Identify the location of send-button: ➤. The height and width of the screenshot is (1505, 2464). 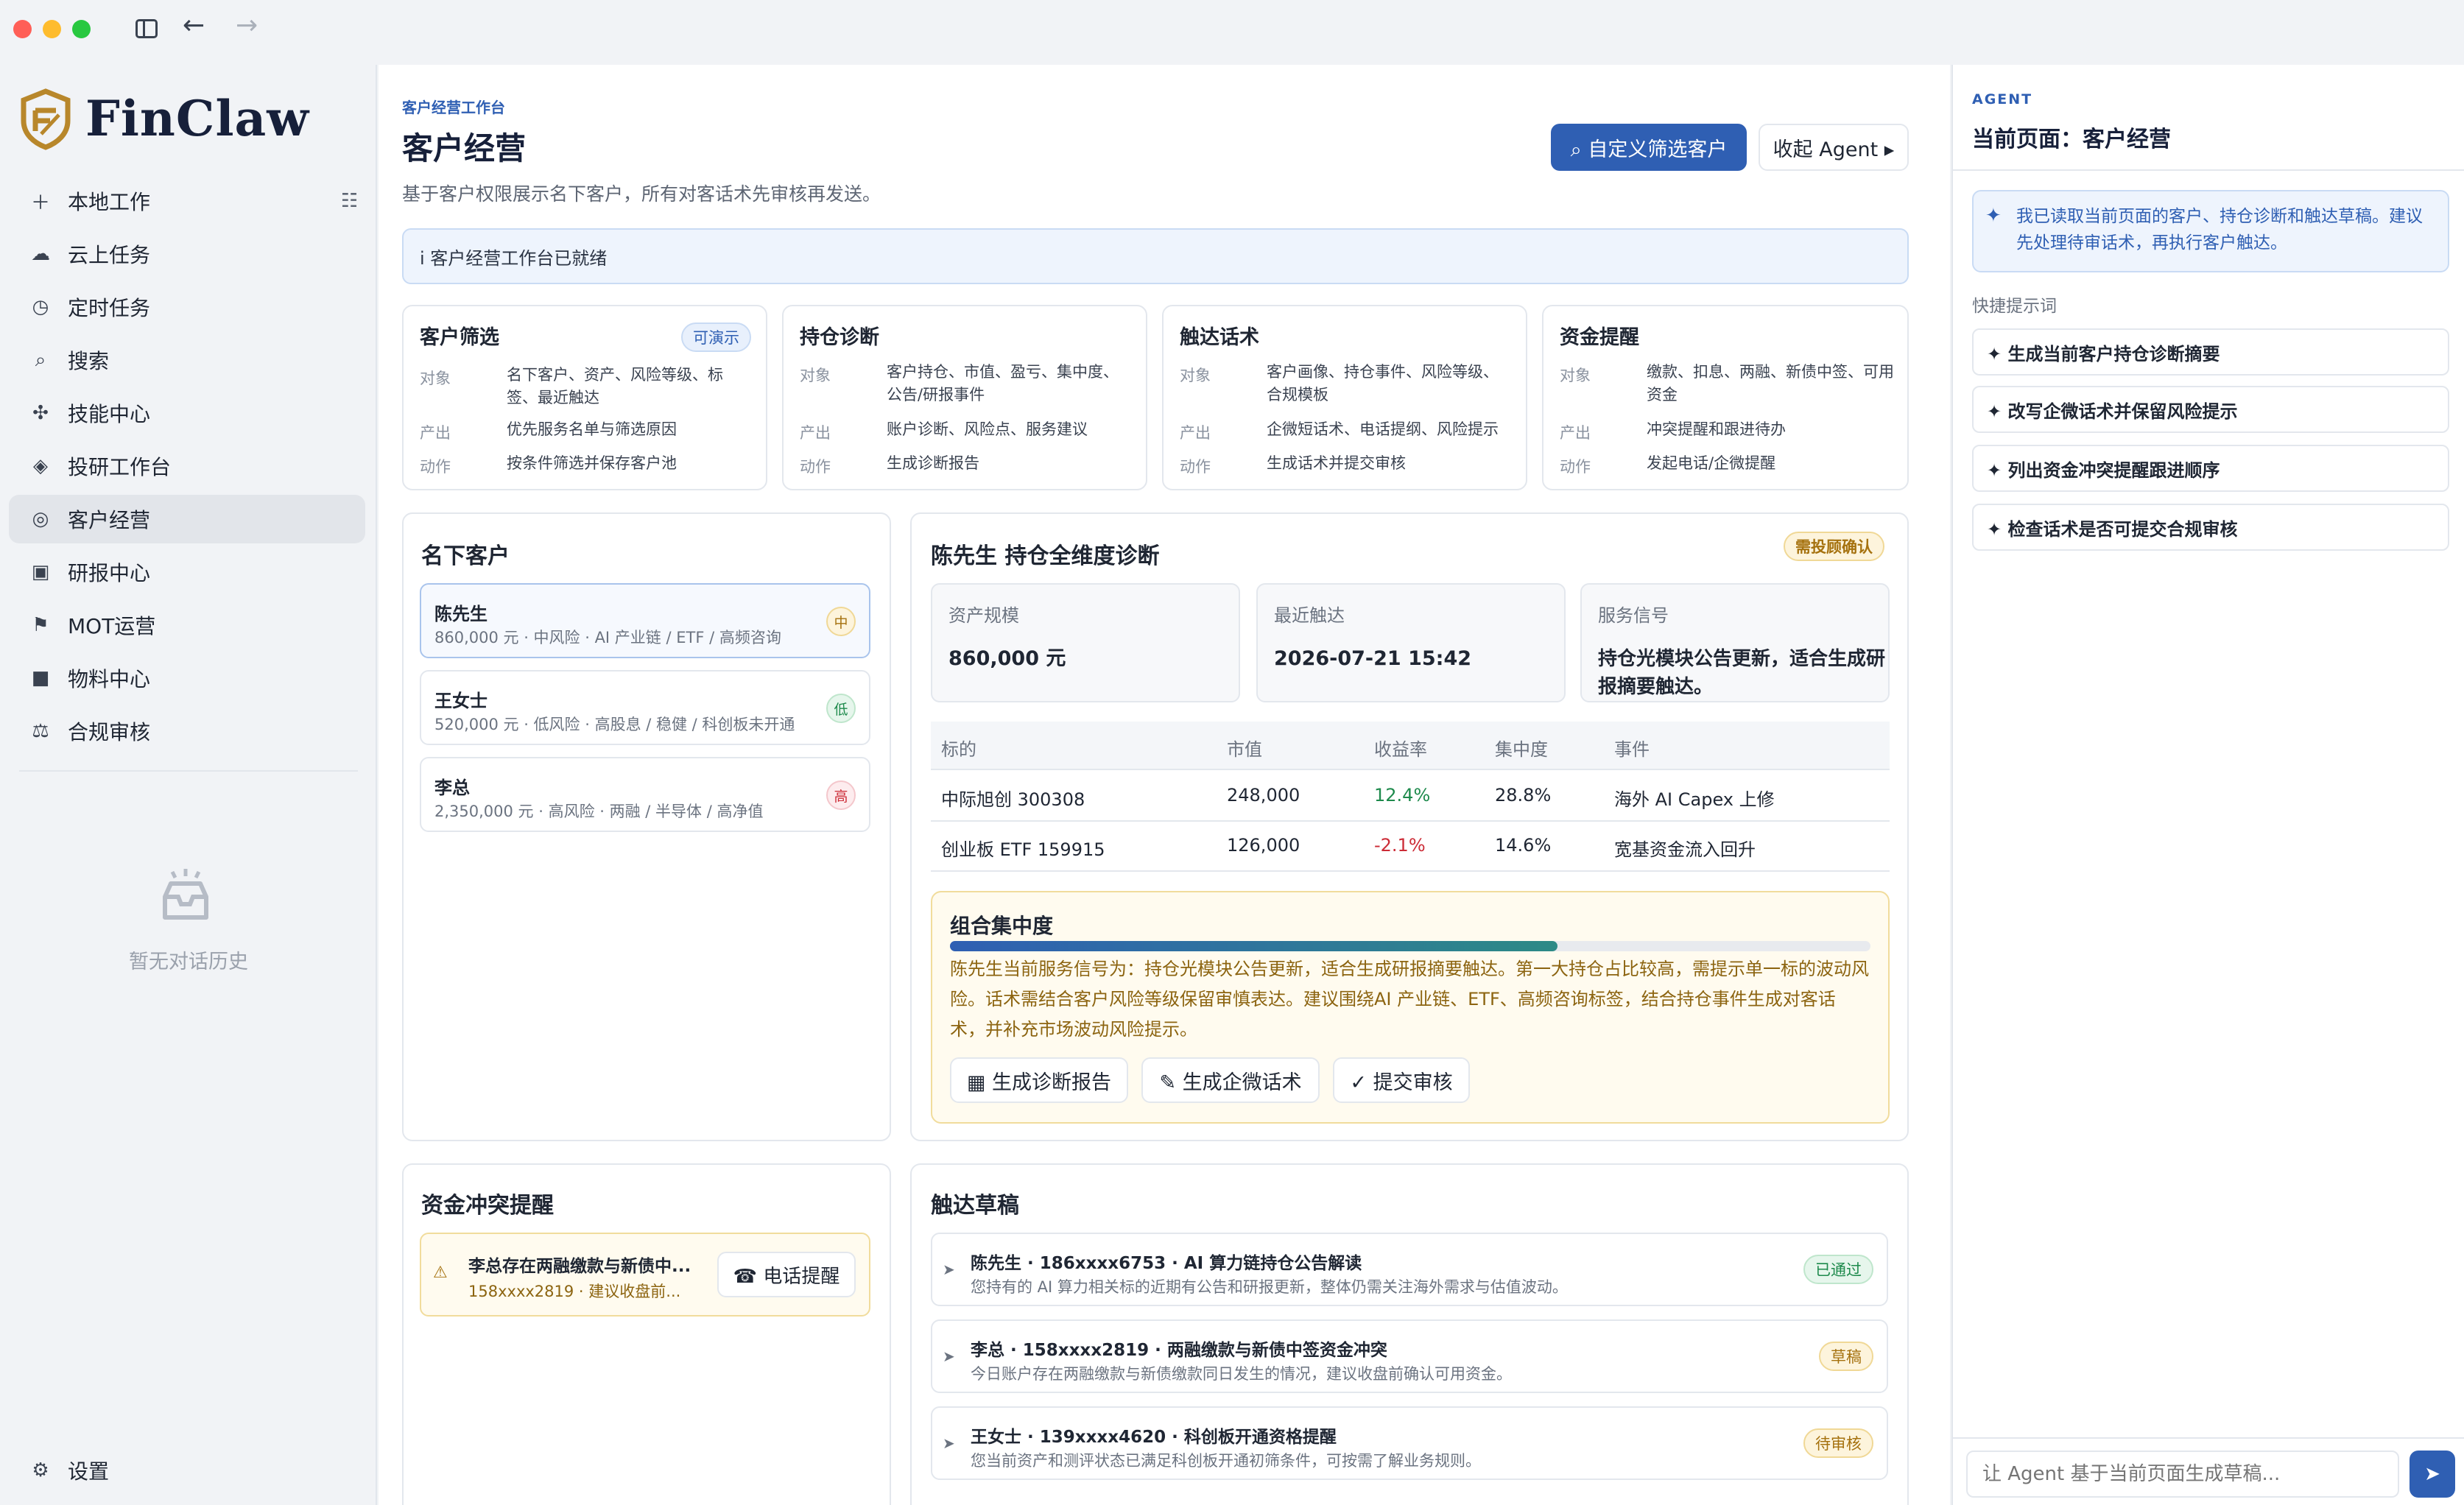
(2432, 1474).